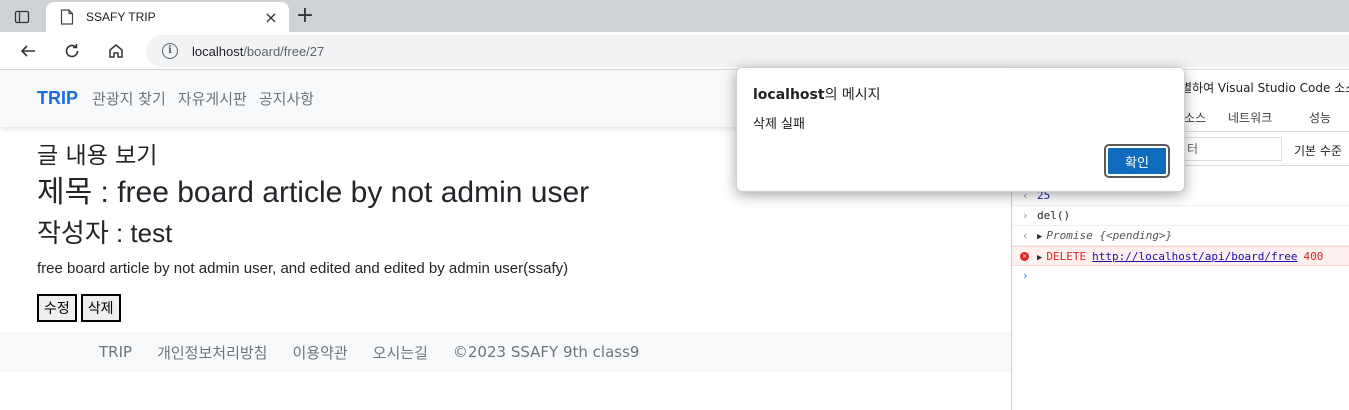 The height and width of the screenshot is (410, 1349). I want to click on dialog-message: 삭제 실패, so click(779, 124).